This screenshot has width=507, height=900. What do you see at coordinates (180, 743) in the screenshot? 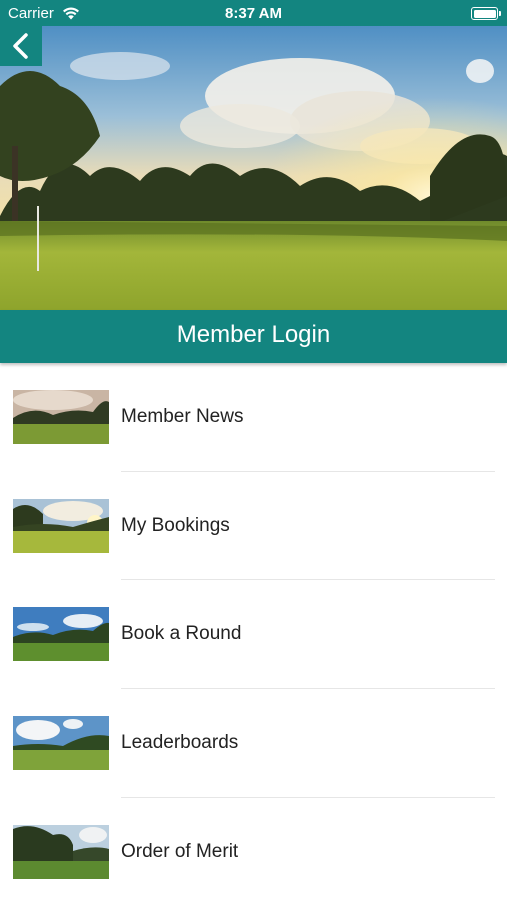
I see `menu-item-label: Leaderboards` at bounding box center [180, 743].